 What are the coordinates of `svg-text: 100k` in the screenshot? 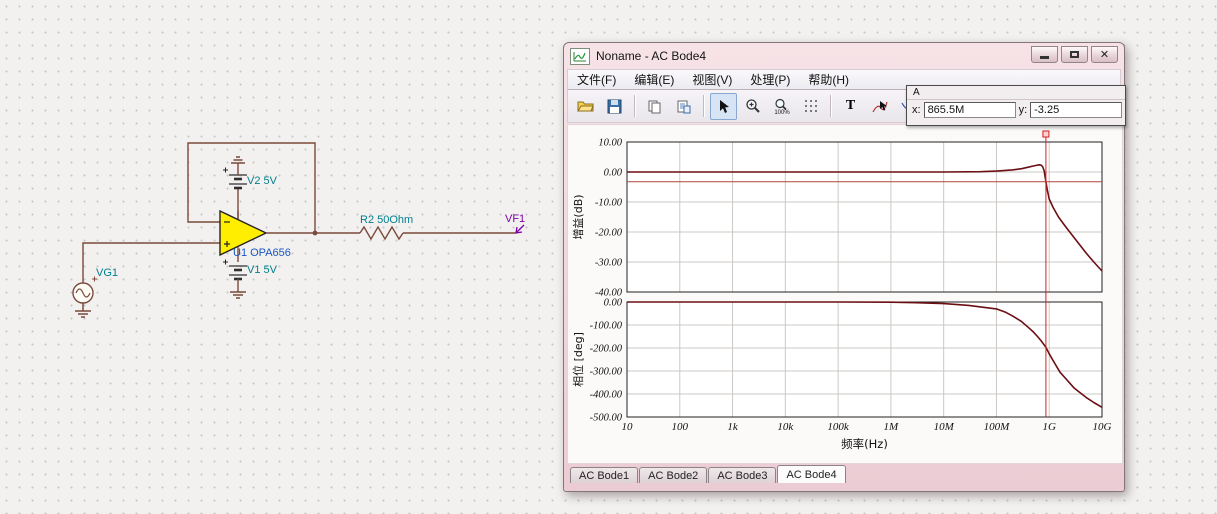 It's located at (838, 427).